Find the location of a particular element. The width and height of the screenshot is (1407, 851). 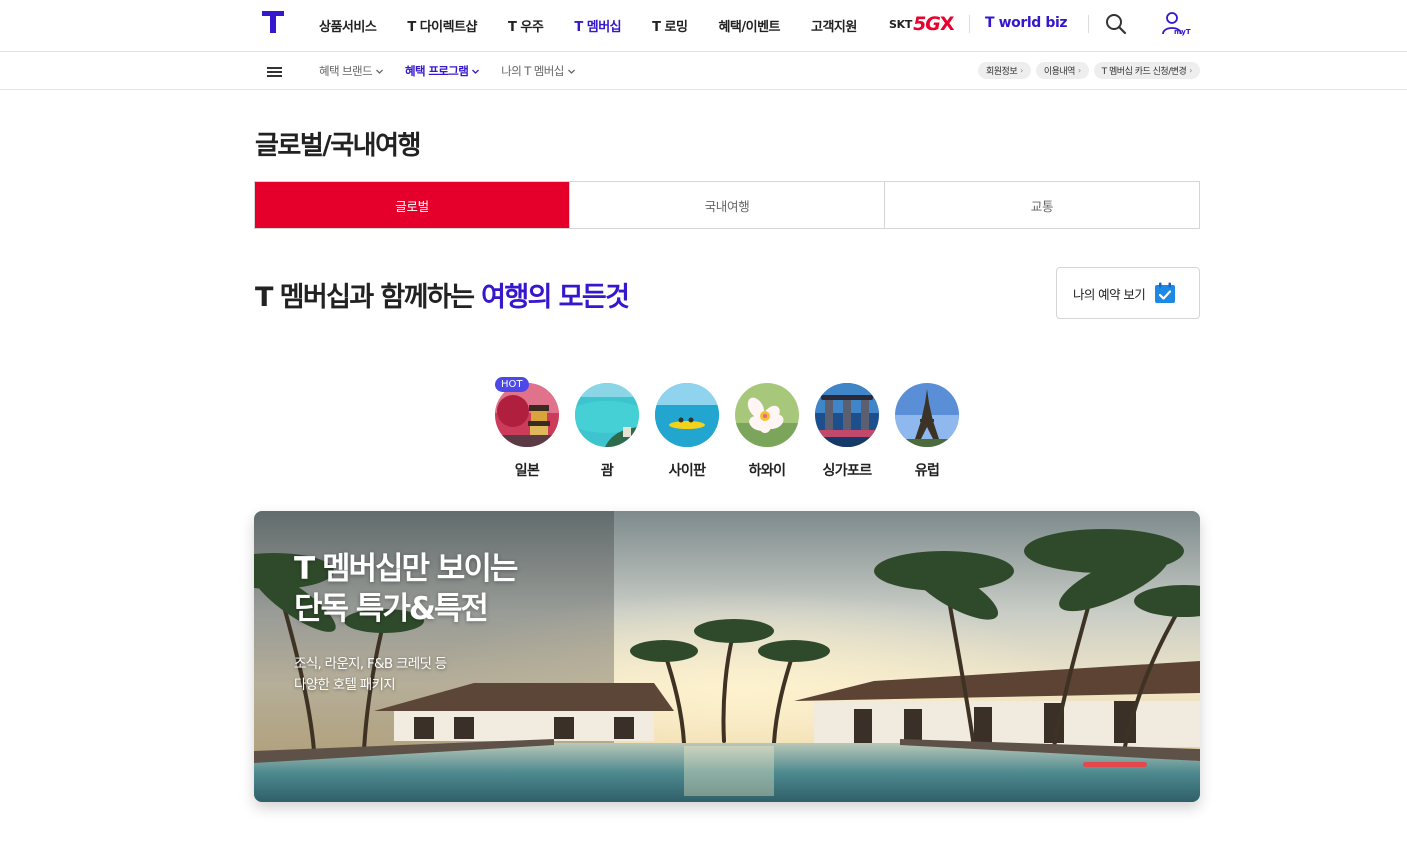

quick-link-label: T 멤버십 카드 신청/변경 is located at coordinates (1144, 72).